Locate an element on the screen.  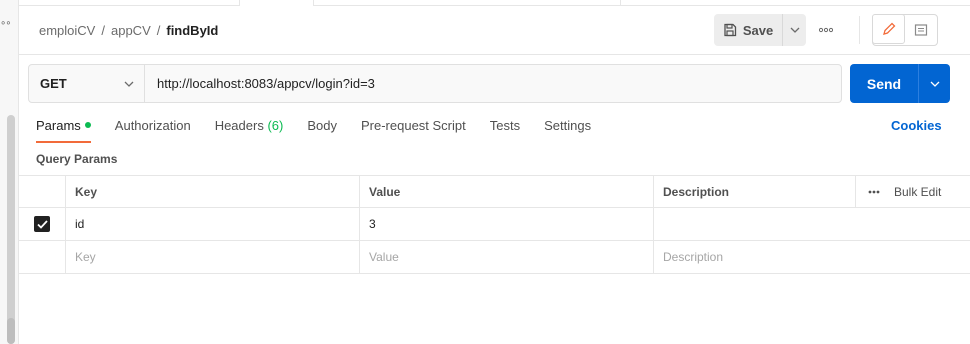
table-row-empty: Key Value Description is located at coordinates (494, 257).